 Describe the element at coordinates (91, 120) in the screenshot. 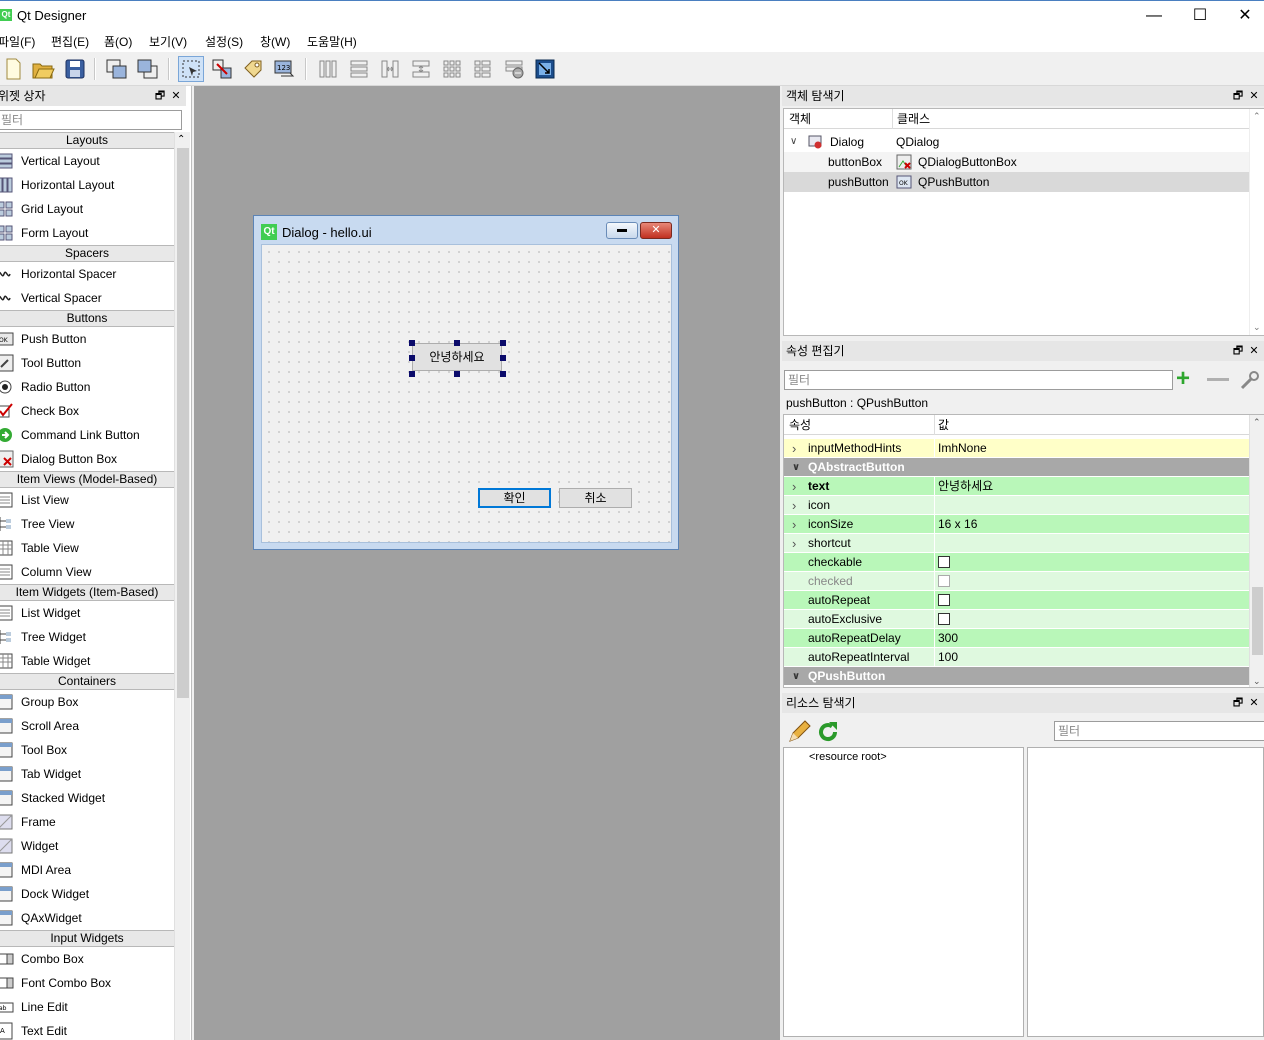

I see `widget-filter-input: 필터` at that location.